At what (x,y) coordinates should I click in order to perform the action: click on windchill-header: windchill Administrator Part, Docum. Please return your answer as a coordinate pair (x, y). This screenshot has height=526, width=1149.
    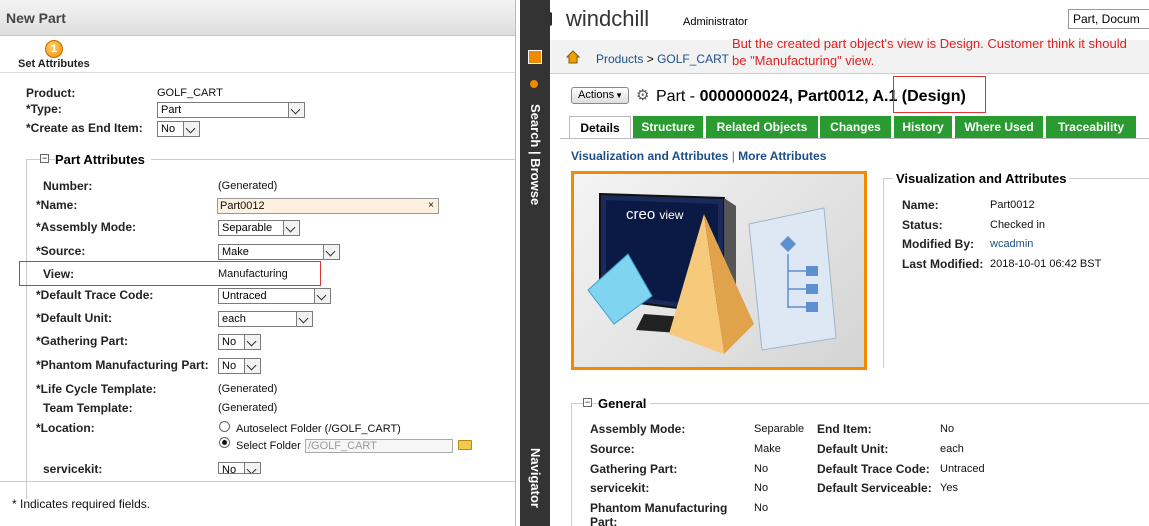
    Looking at the image, I should click on (849, 20).